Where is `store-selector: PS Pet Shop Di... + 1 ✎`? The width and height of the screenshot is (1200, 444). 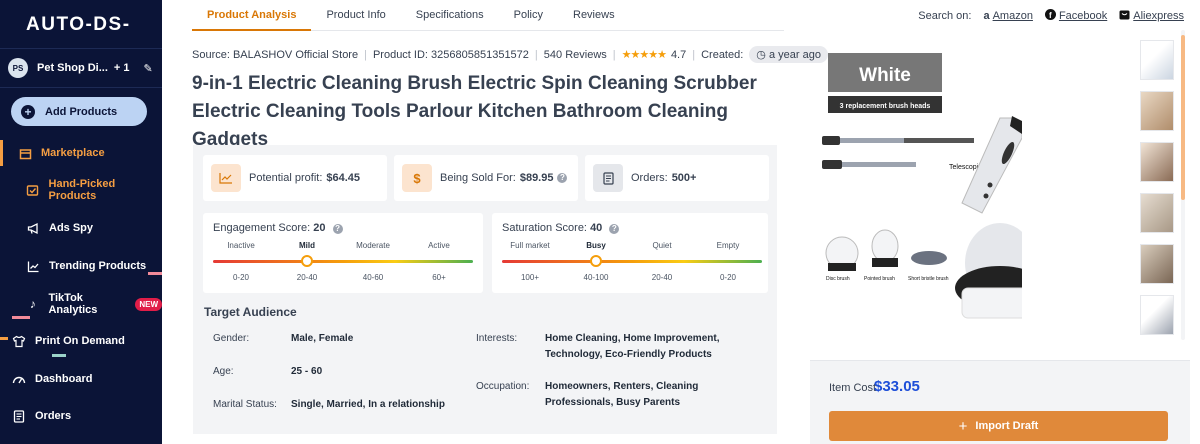 store-selector: PS Pet Shop Di... + 1 ✎ is located at coordinates (81, 68).